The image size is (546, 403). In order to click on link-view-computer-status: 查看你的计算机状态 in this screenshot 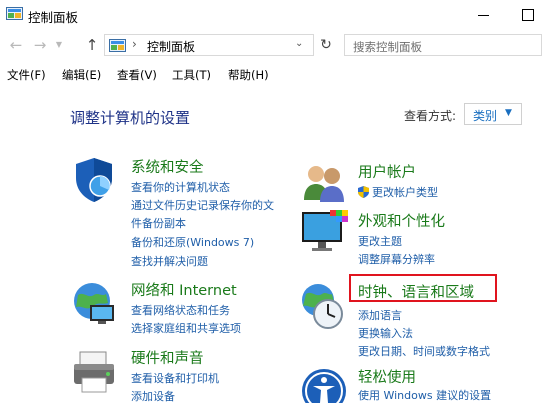, I will do `click(180, 187)`.